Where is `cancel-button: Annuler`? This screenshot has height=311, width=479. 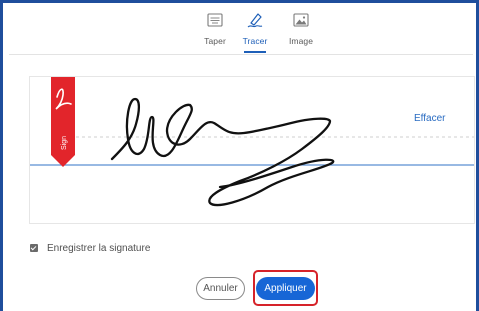 cancel-button: Annuler is located at coordinates (220, 288).